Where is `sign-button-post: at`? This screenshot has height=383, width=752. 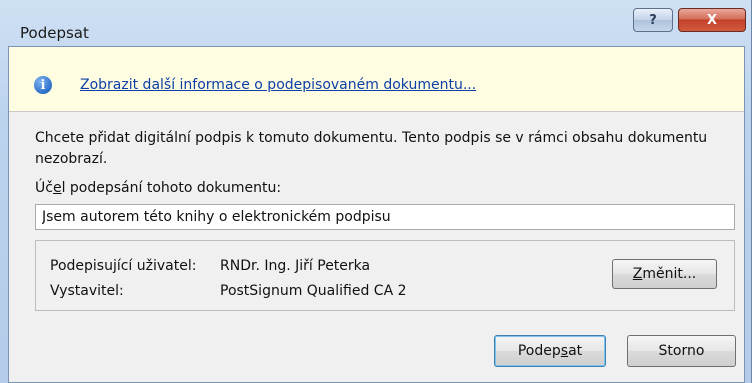 sign-button-post: at is located at coordinates (575, 351).